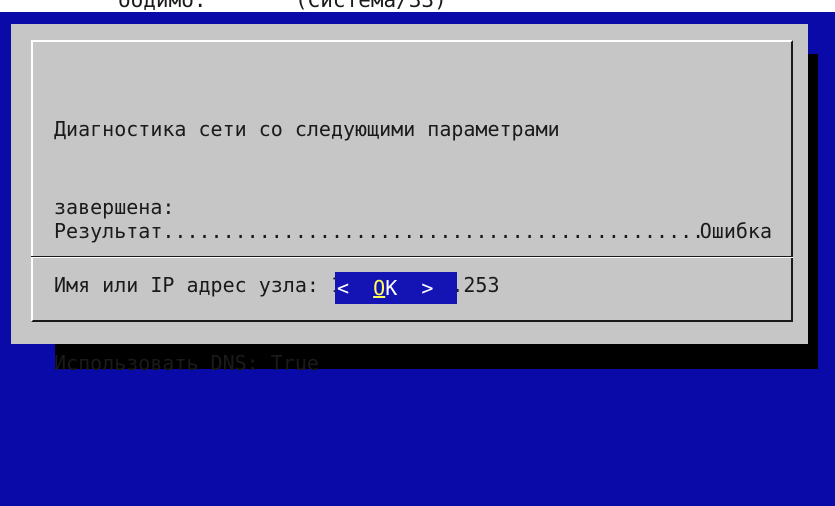 The height and width of the screenshot is (506, 835). What do you see at coordinates (282, 6) in the screenshot?
I see `background-strip-text: бодимо: (Система/ЗЗ)` at bounding box center [282, 6].